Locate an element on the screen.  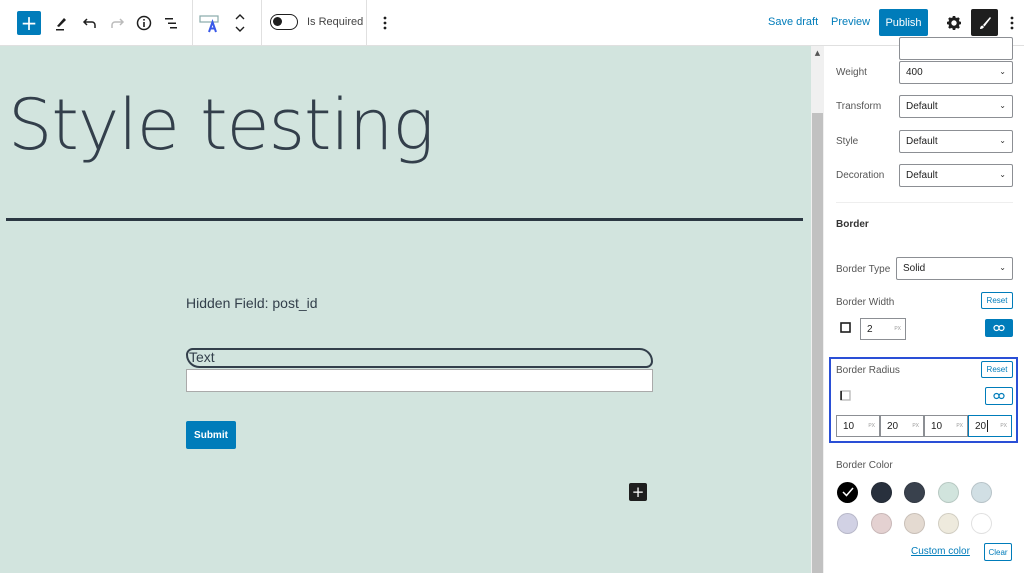
gear-icon is located at coordinates (954, 23).